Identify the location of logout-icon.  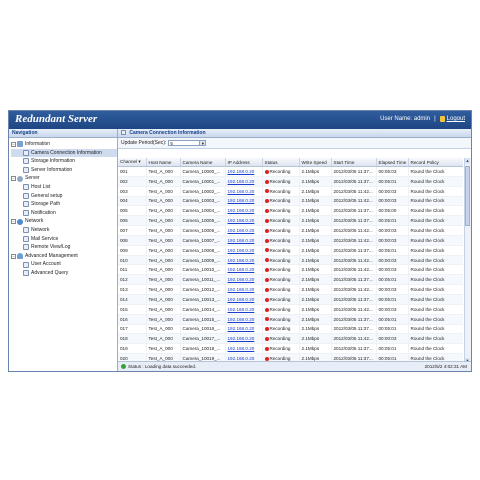
(442, 119).